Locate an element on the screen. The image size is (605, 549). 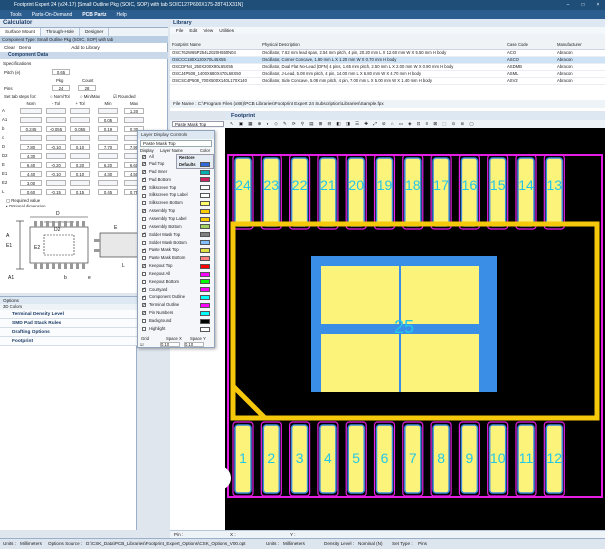
dim-cell-nom: 0.245 is located at coordinates (31, 129).